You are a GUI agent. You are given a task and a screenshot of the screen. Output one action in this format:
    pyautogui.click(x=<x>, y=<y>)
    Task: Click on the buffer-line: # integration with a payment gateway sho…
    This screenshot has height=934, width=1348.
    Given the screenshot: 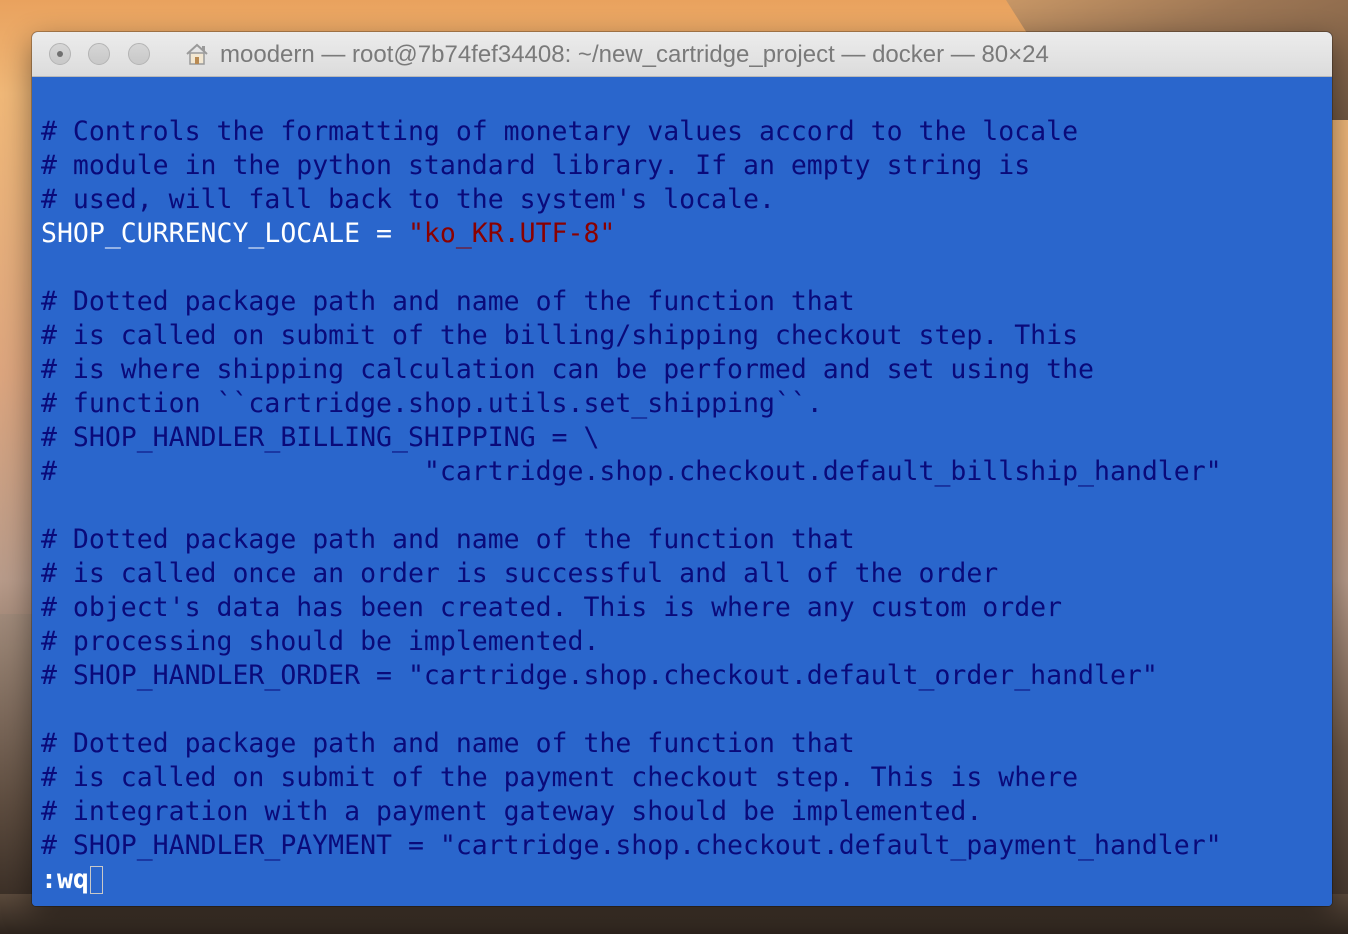 What is the action you would take?
    pyautogui.click(x=512, y=811)
    